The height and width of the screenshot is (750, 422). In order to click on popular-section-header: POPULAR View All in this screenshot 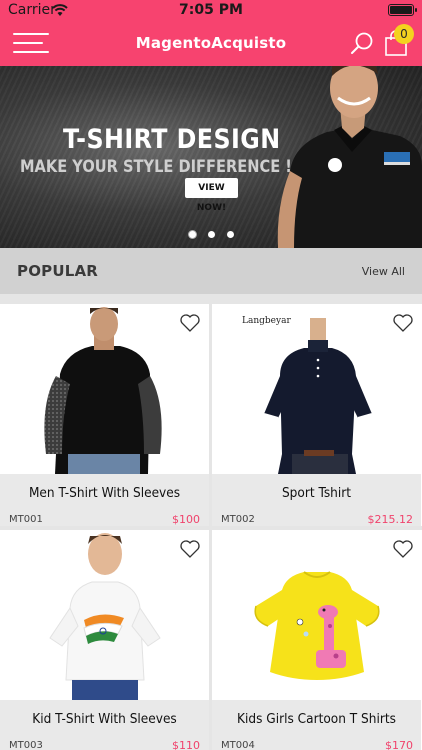, I will do `click(211, 271)`.